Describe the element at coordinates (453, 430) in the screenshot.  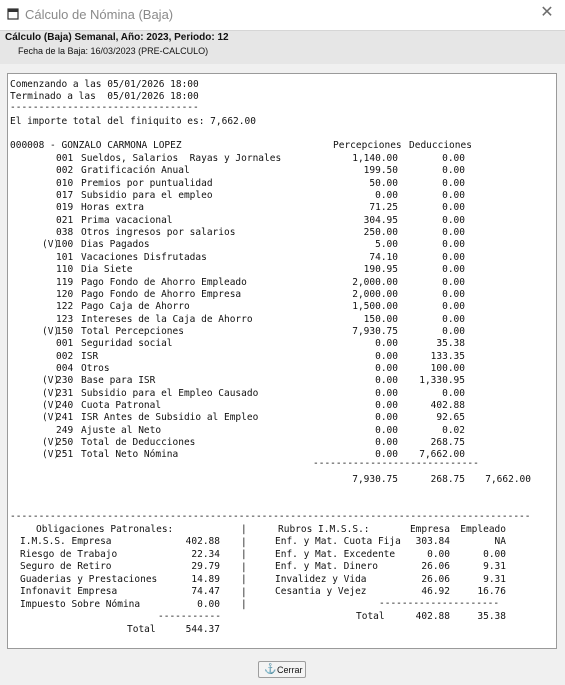
I see `concept-deduccion: 0.02` at that location.